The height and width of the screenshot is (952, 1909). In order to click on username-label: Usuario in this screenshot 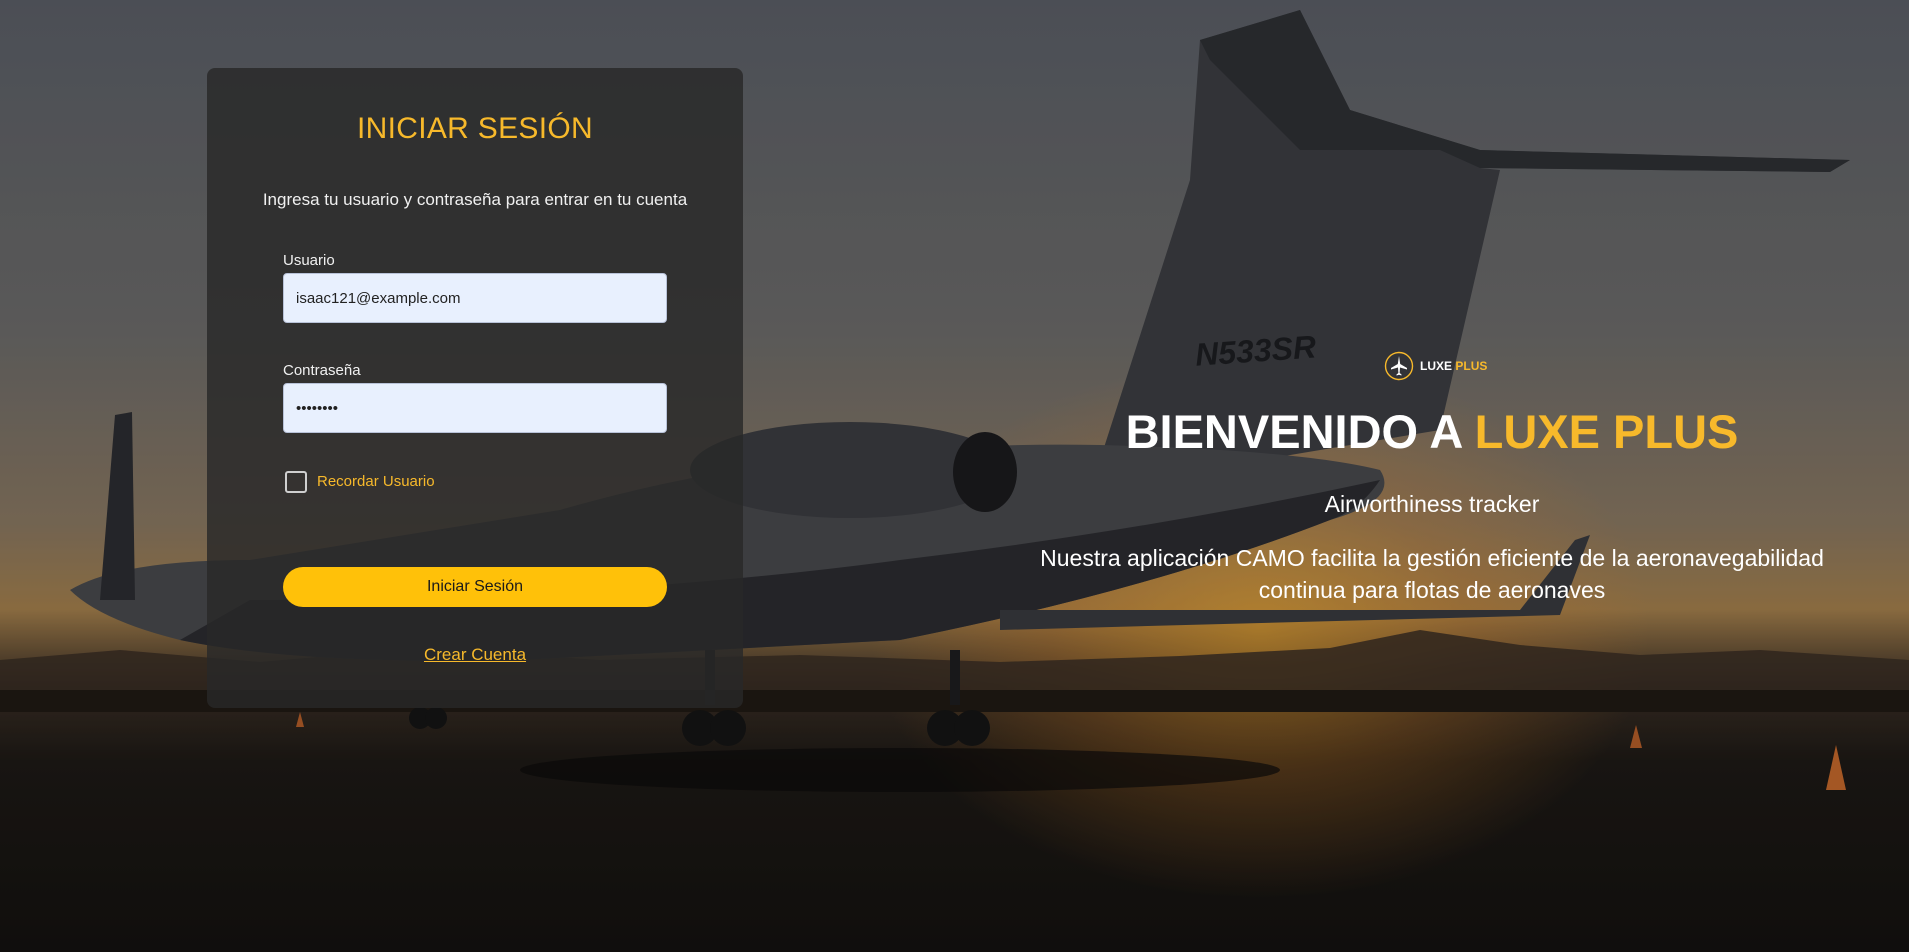, I will do `click(309, 260)`.